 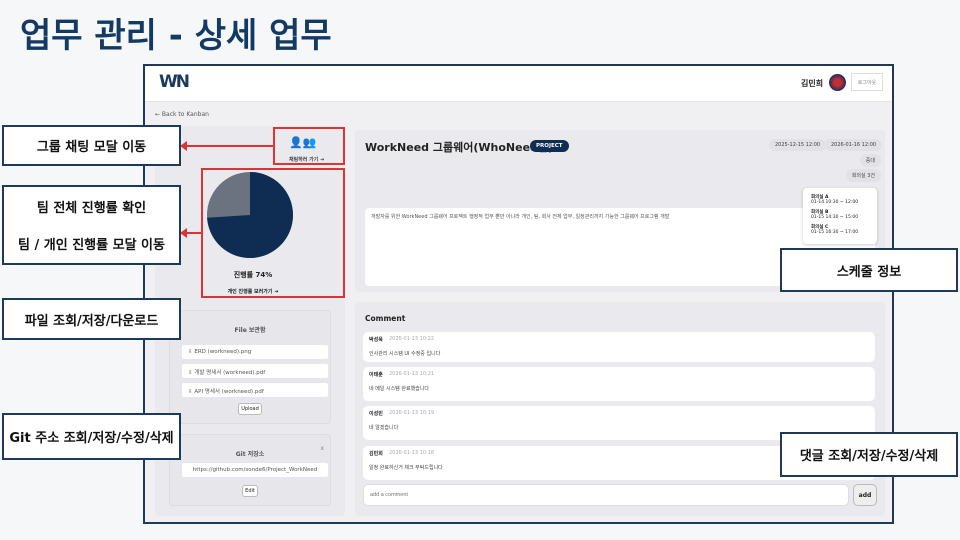 What do you see at coordinates (619, 347) in the screenshot?
I see `comment-item: 박성욱 2026-01-13 10:22 인사관리 시스템 UI 수정중 입니다` at bounding box center [619, 347].